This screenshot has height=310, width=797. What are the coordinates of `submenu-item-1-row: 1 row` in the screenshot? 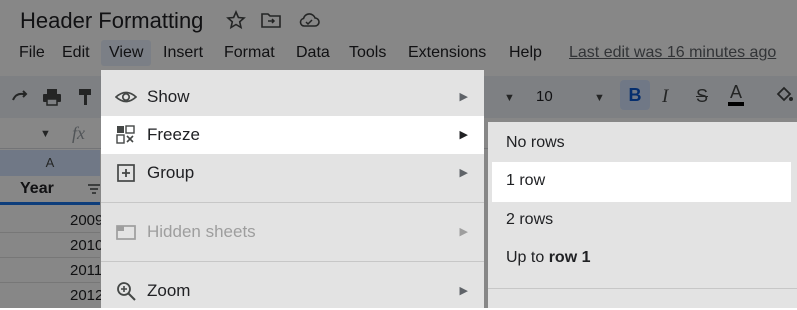 It's located at (641, 182).